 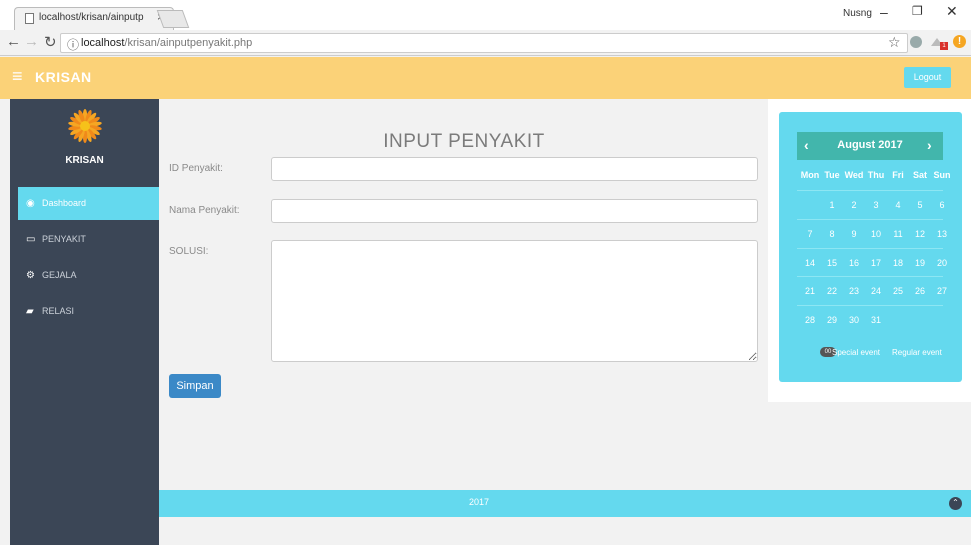 What do you see at coordinates (88, 311) in the screenshot?
I see `sidebar-item-relasi: ▰ RELASI` at bounding box center [88, 311].